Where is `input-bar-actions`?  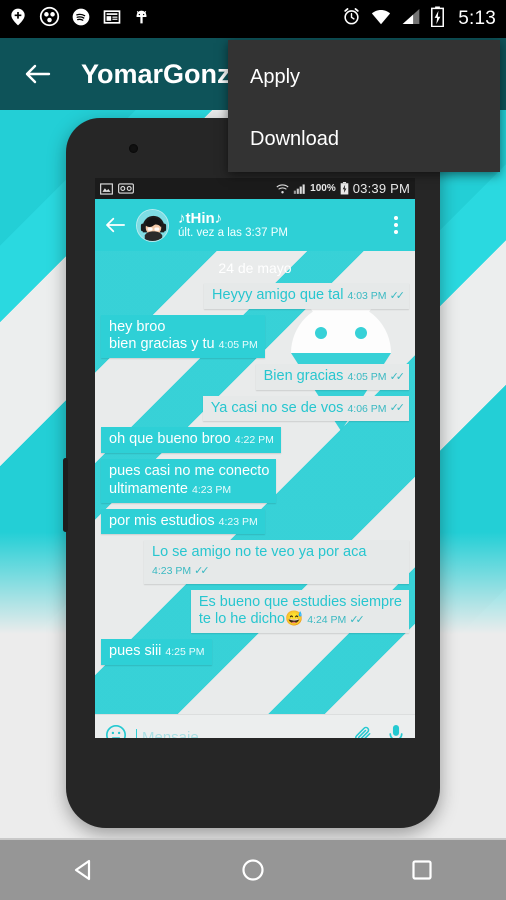 input-bar-actions is located at coordinates (379, 731).